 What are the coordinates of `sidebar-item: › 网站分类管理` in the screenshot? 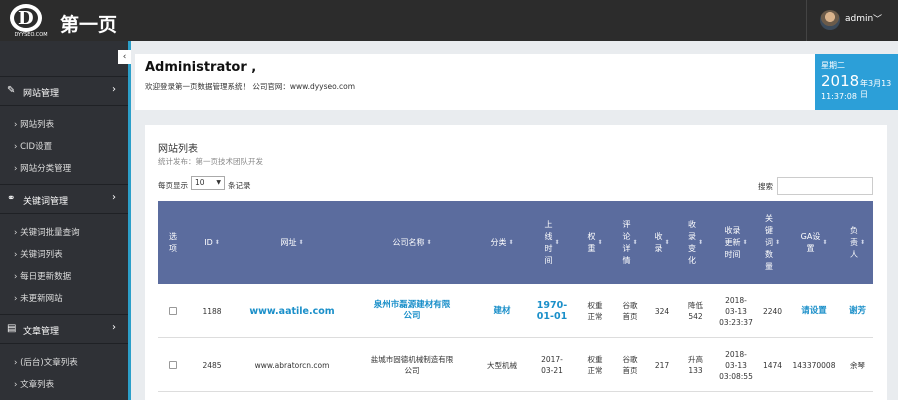 It's located at (64, 167).